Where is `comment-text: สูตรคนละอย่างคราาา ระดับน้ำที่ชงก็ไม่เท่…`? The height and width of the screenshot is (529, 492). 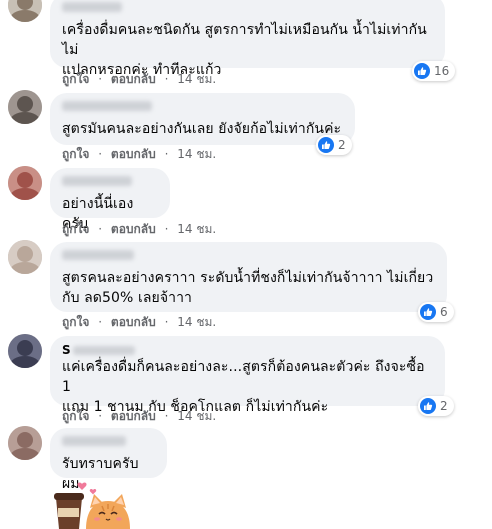
comment-text: สูตรคนละอย่างคราาา ระดับน้ำที่ชงก็ไม่เท่… is located at coordinates (248, 288).